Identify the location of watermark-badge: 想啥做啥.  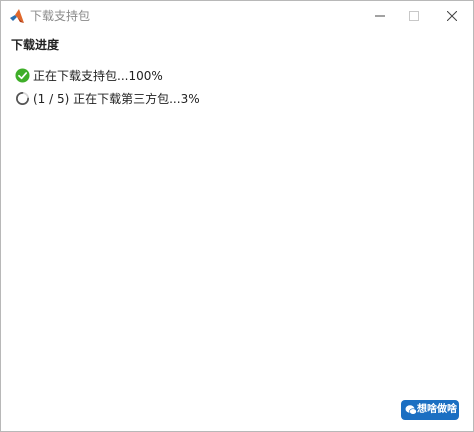
(430, 410).